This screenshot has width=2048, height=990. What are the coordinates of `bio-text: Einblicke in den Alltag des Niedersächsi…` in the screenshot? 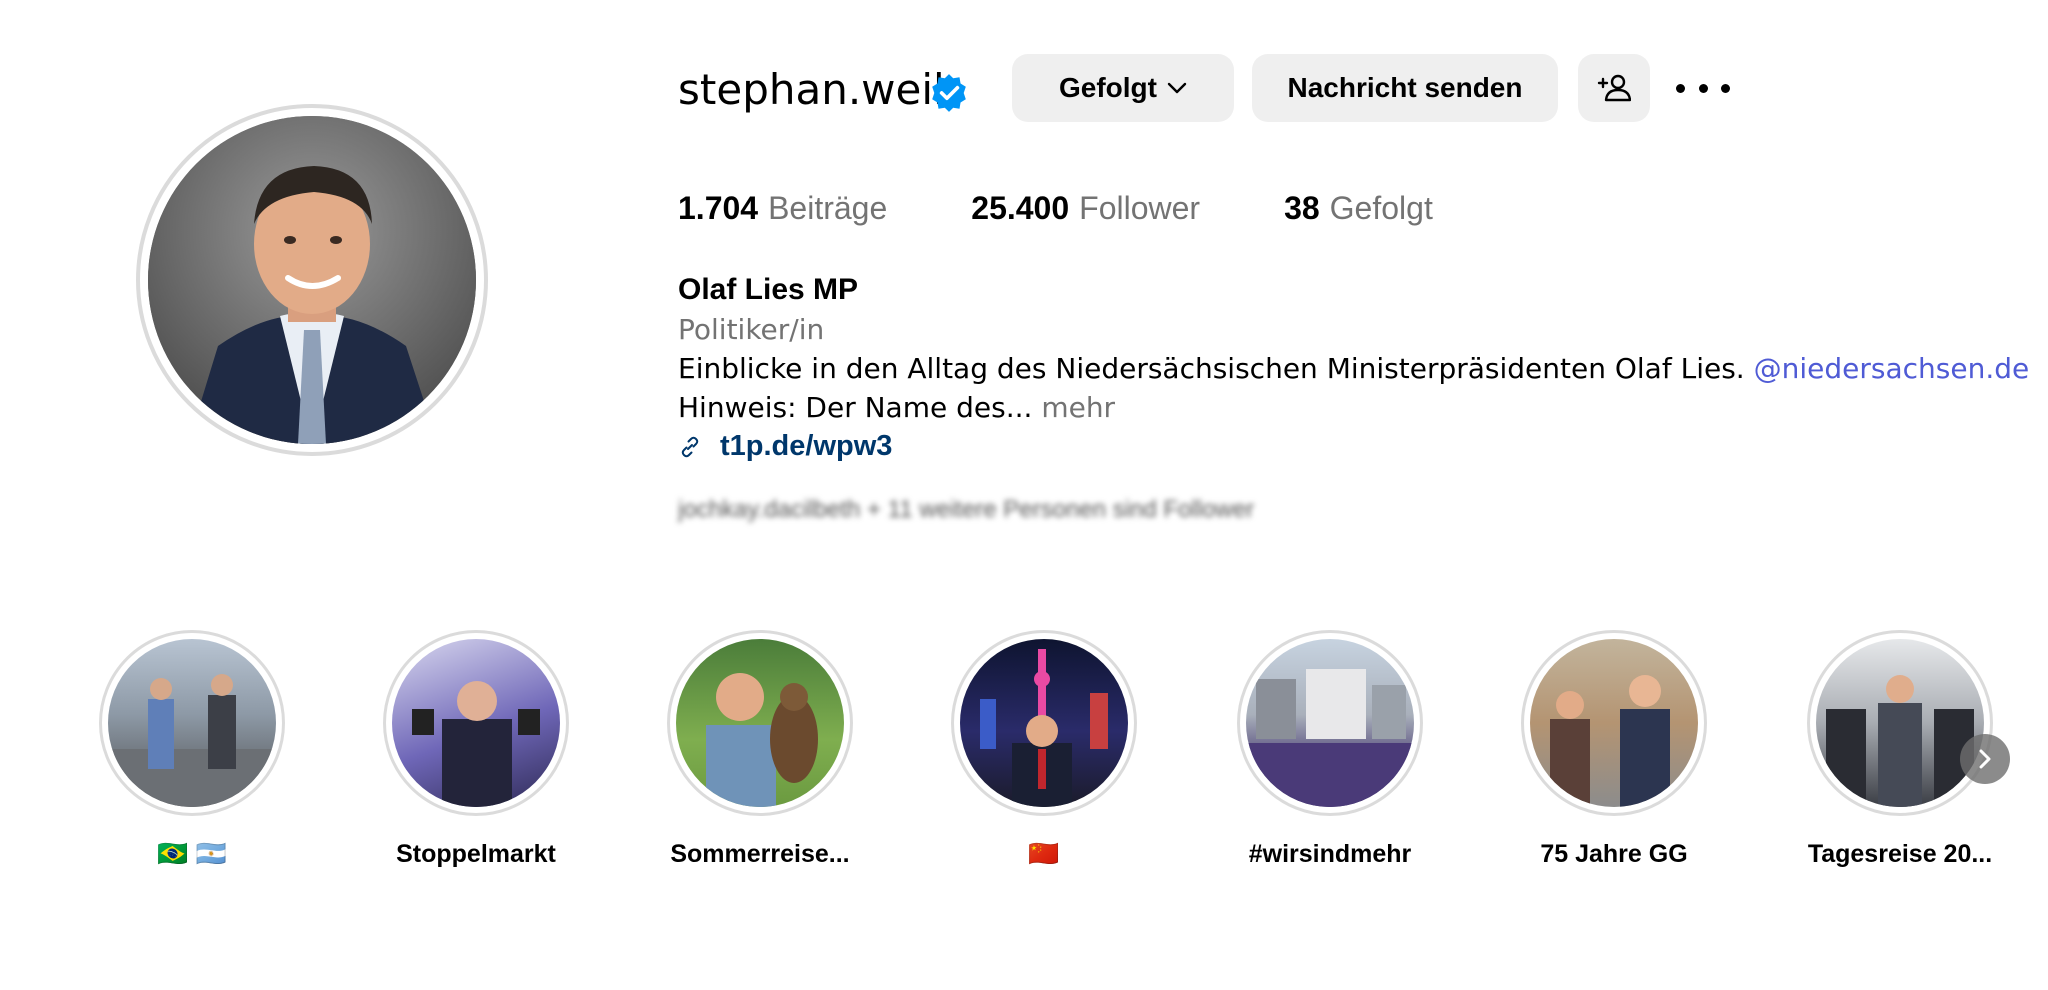 It's located at (1211, 368).